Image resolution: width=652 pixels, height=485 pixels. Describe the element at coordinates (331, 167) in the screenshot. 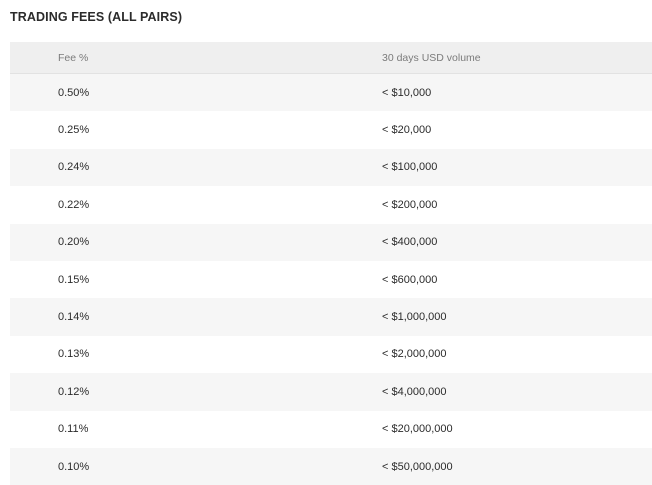

I see `table-row: 0.24% < $100,000` at that location.